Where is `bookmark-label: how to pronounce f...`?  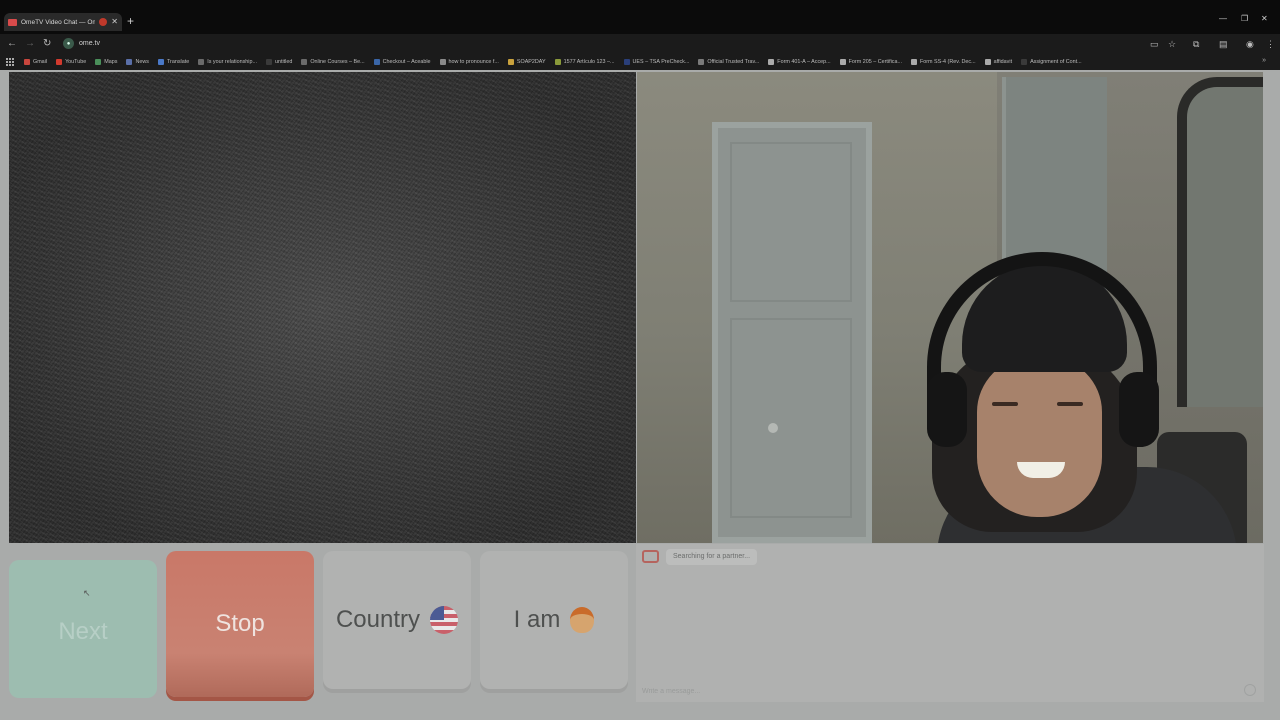 bookmark-label: how to pronounce f... is located at coordinates (473, 62).